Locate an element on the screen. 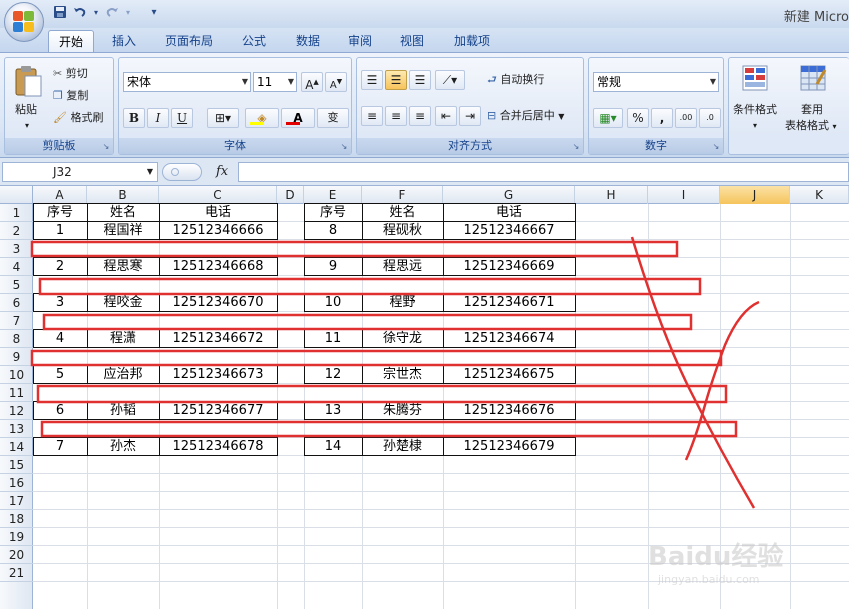 The width and height of the screenshot is (849, 609). font-color-button: A is located at coordinates (298, 118).